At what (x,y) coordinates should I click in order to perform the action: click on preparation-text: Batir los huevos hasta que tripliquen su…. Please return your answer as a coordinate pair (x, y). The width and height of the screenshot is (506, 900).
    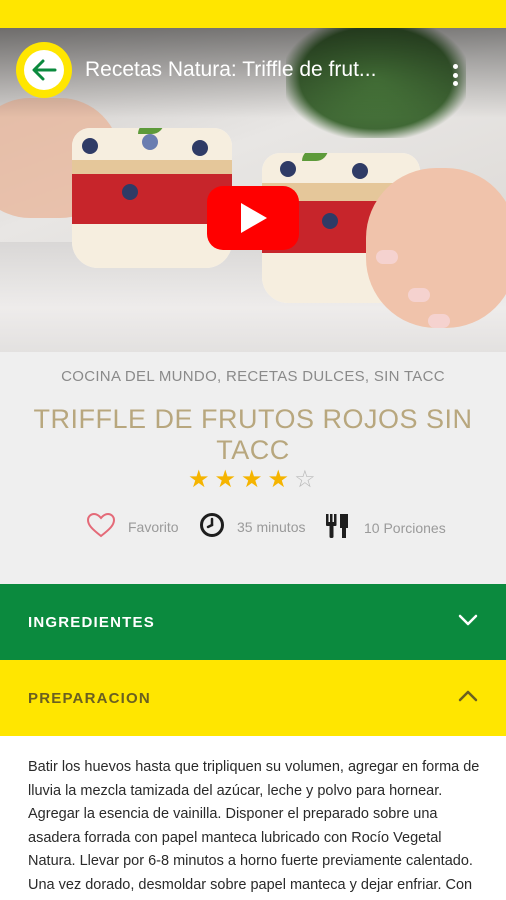
    Looking at the image, I should click on (254, 826).